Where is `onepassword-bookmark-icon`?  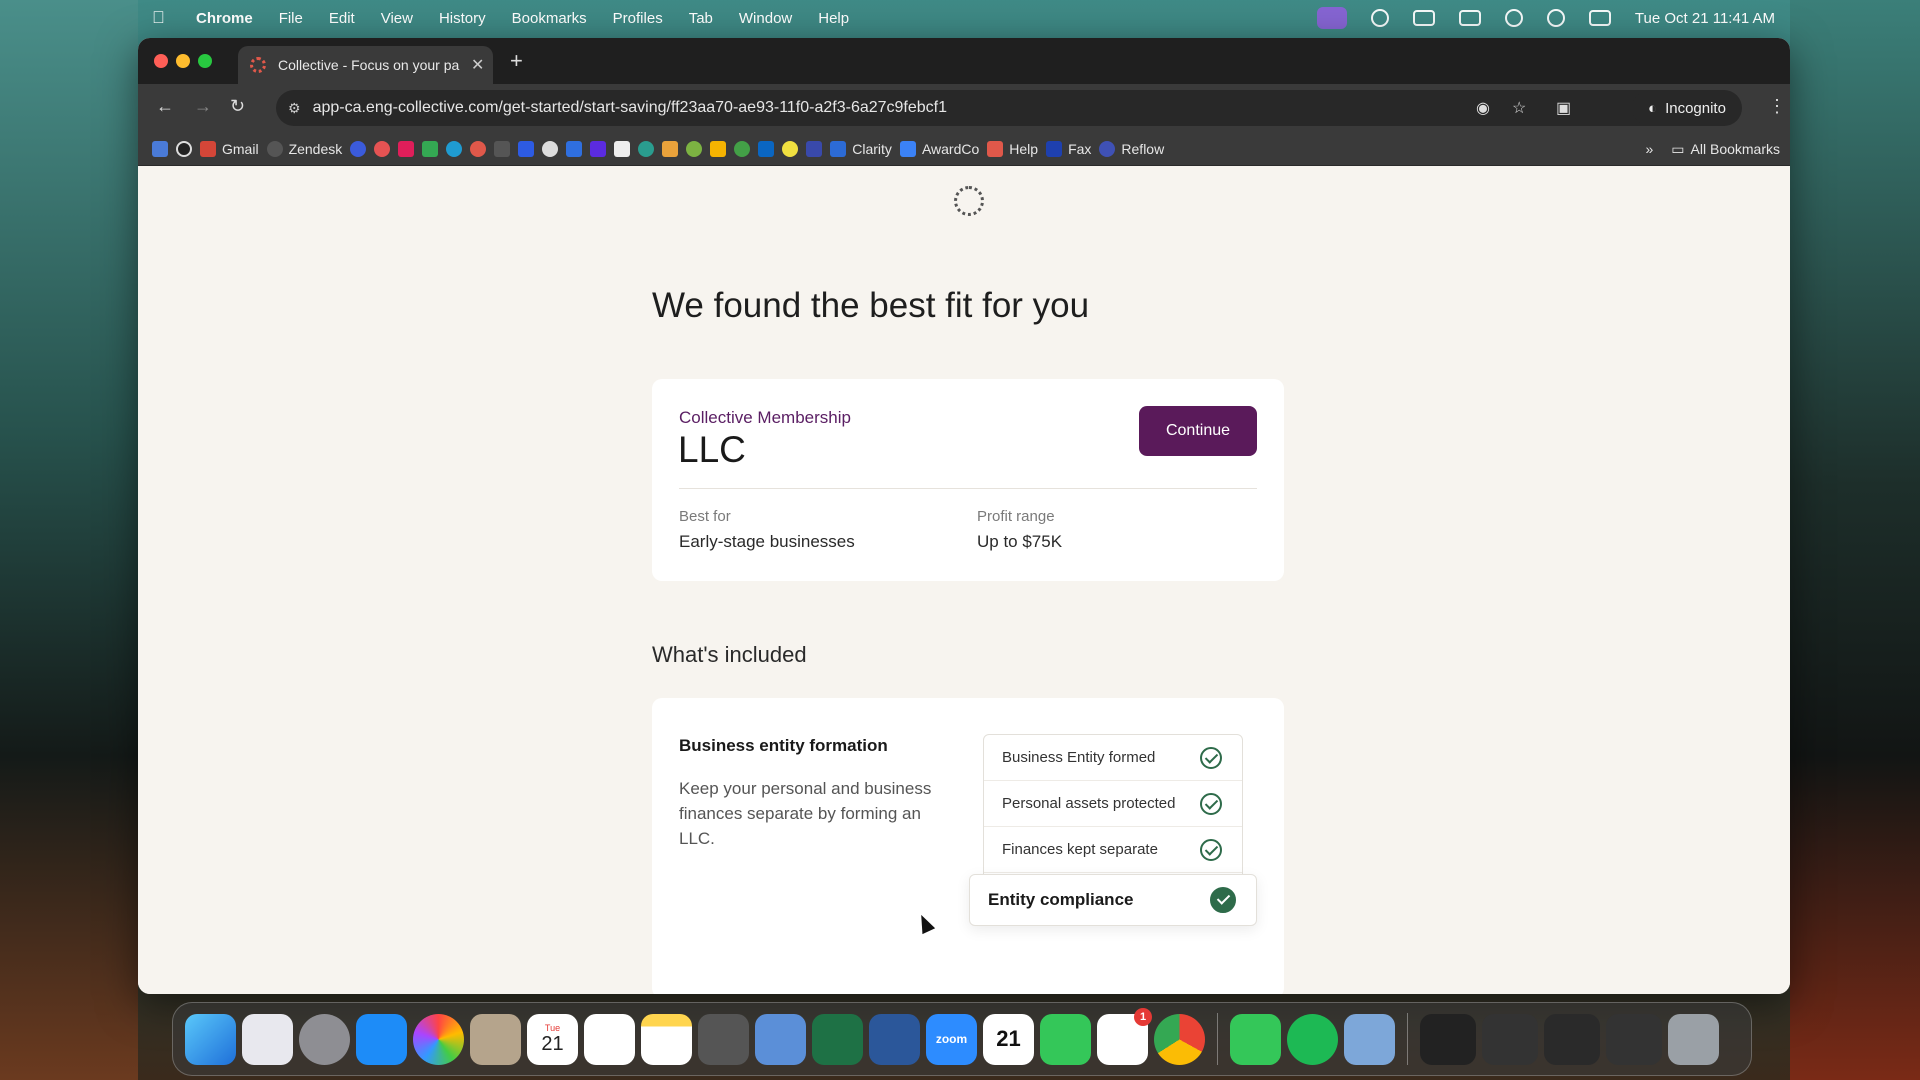
onepassword-bookmark-icon is located at coordinates (184, 148).